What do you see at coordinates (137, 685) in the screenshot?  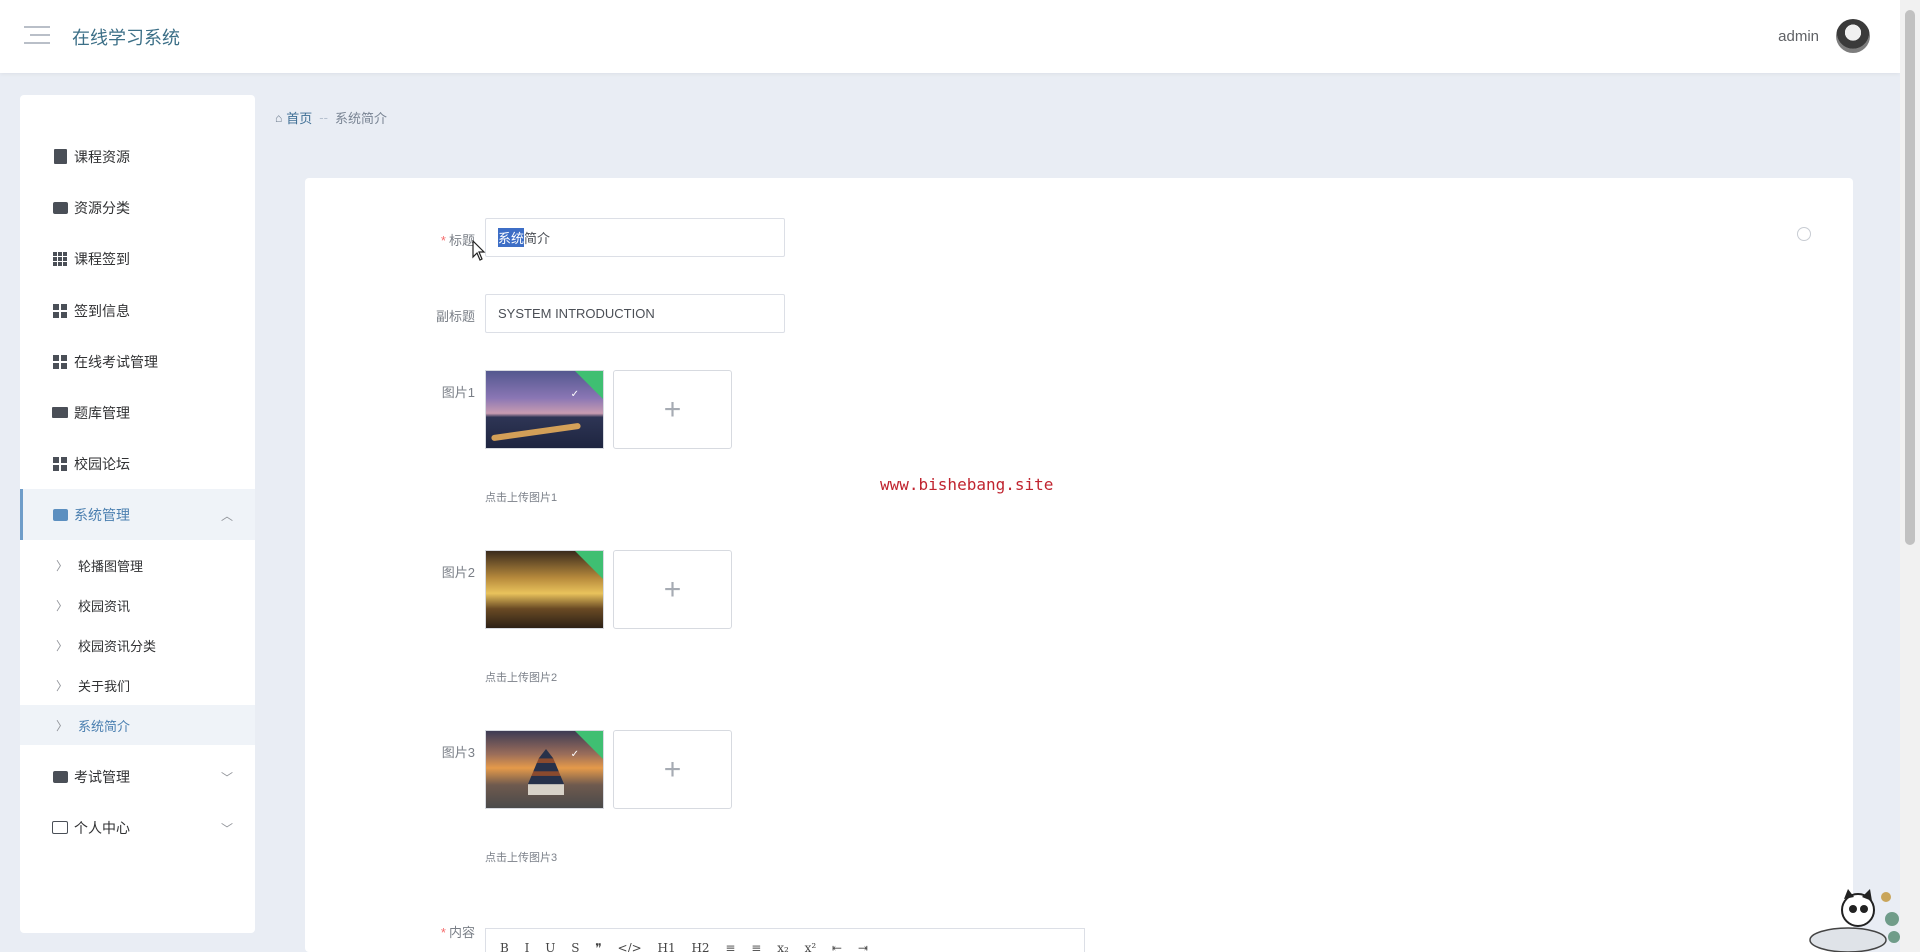 I see `sidebar-subitem-about-us: 〉 关于我们` at bounding box center [137, 685].